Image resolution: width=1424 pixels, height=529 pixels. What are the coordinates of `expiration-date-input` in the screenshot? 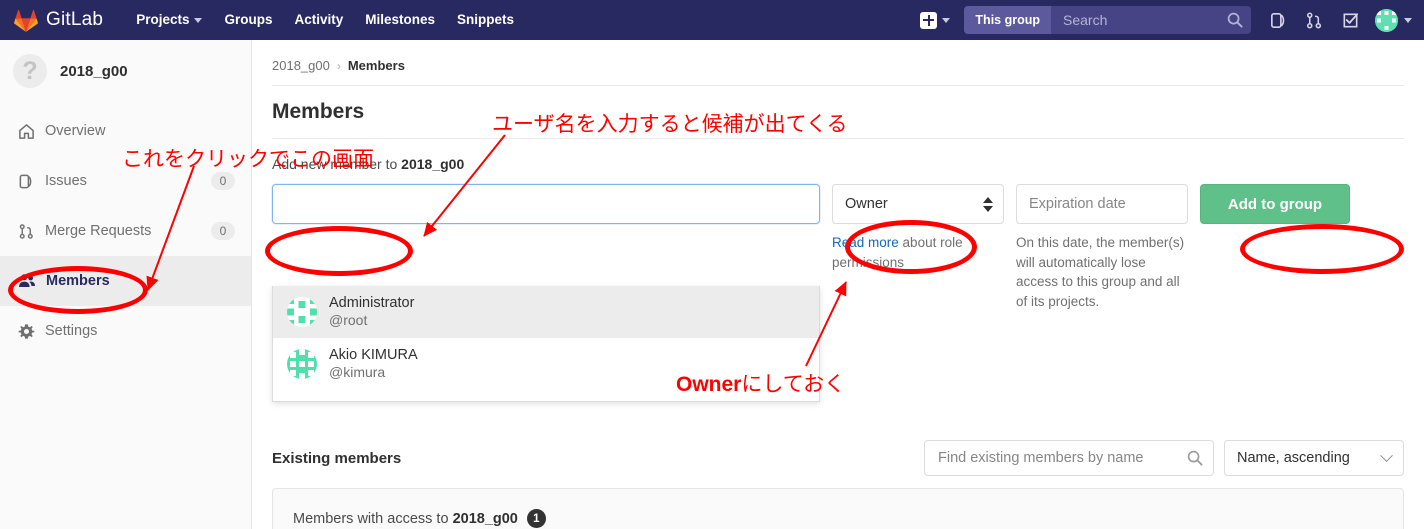 It's located at (1102, 204).